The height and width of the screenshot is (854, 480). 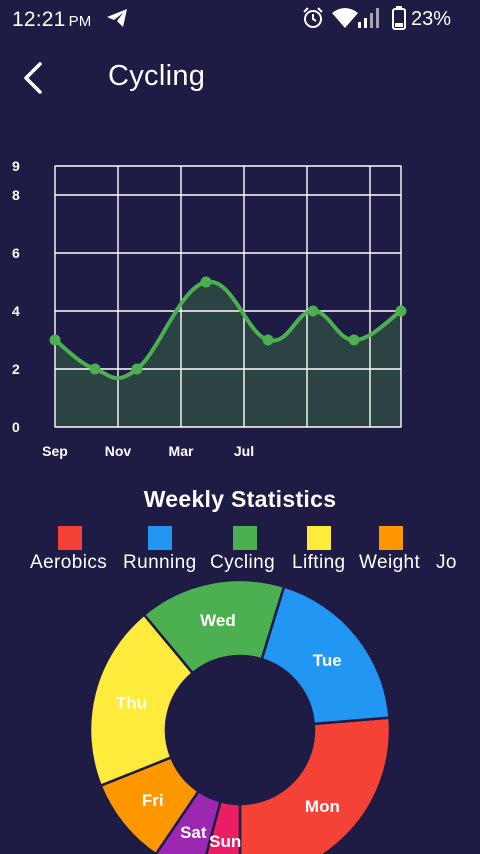 What do you see at coordinates (245, 538) in the screenshot?
I see `legend-swatch-cycling` at bounding box center [245, 538].